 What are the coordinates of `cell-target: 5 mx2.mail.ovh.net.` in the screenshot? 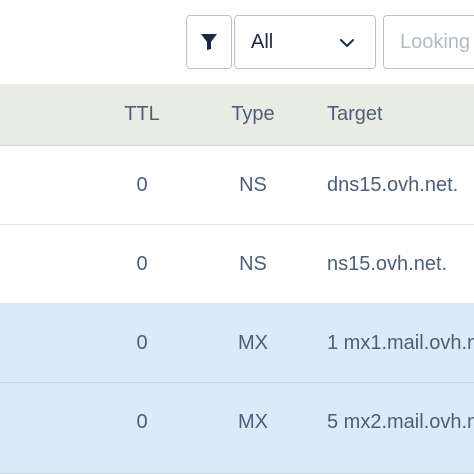 It's located at (400, 422).